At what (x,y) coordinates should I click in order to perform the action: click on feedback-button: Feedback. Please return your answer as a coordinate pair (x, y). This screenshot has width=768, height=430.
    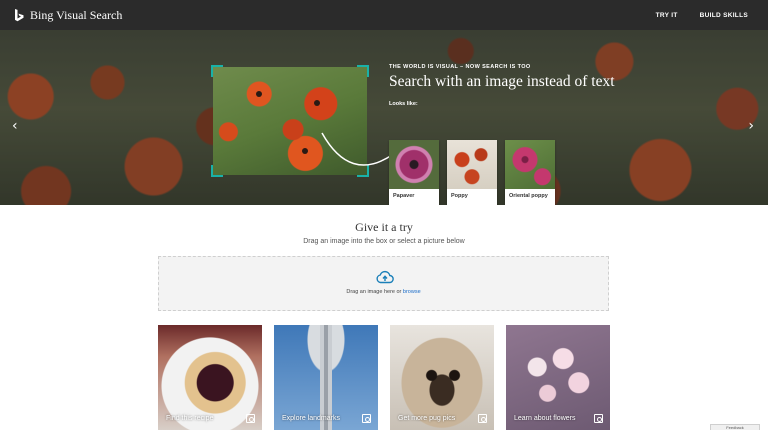
    Looking at the image, I should click on (735, 427).